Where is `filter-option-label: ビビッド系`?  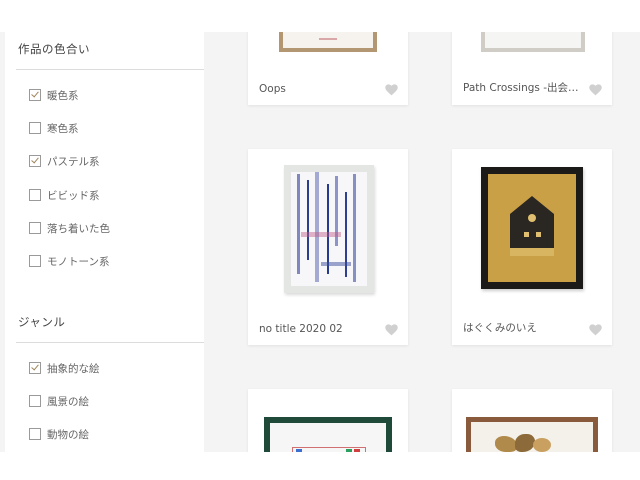
filter-option-label: ビビッド系 is located at coordinates (73, 195).